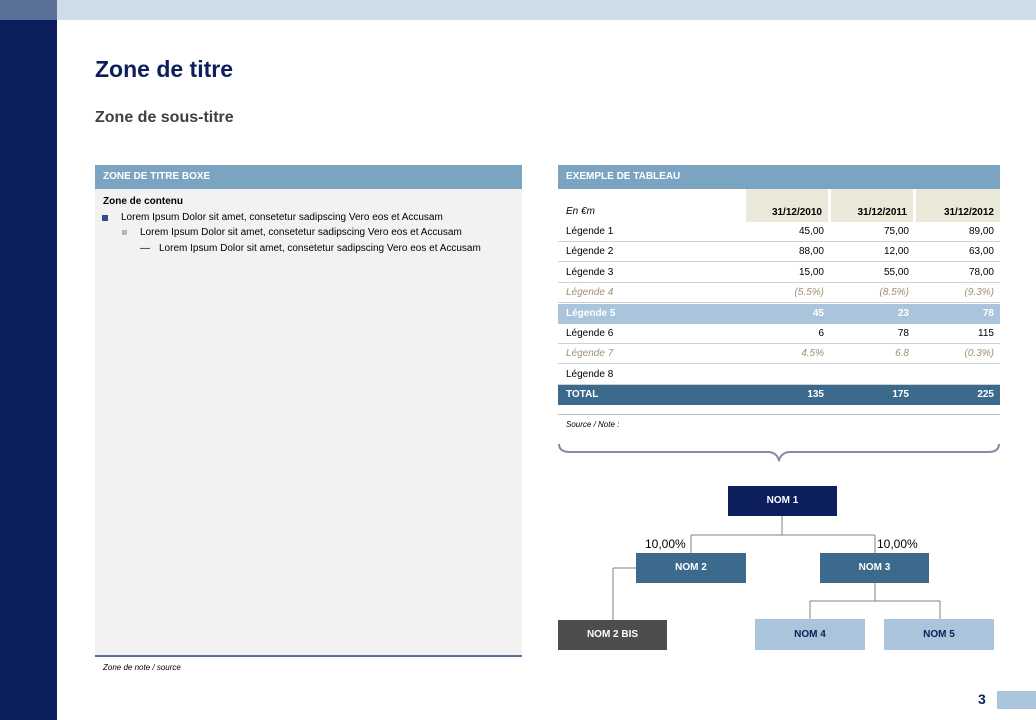  I want to click on org-node-nom2bis: NOM 2 BIS, so click(612, 635).